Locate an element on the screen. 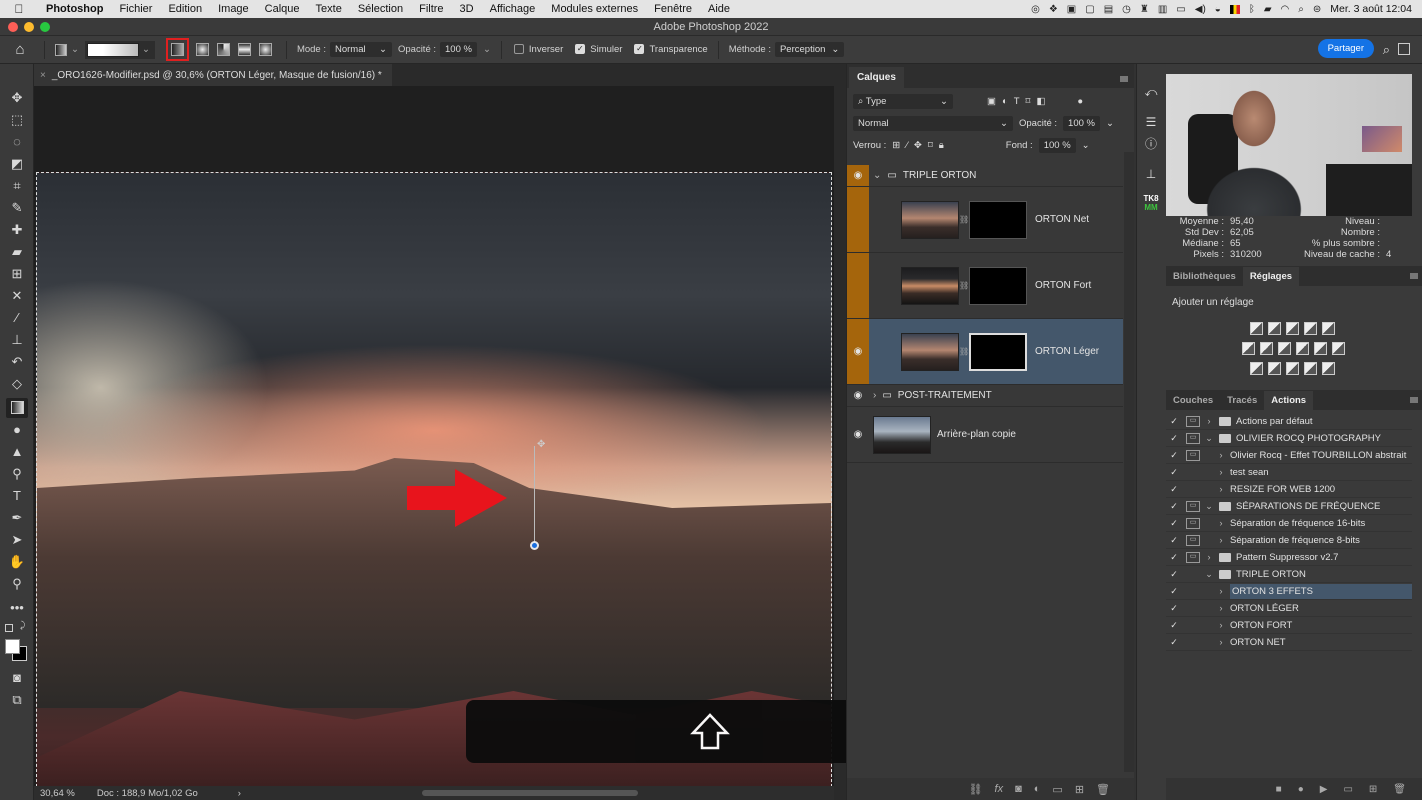  tab-traces: Tracés is located at coordinates (1242, 400).